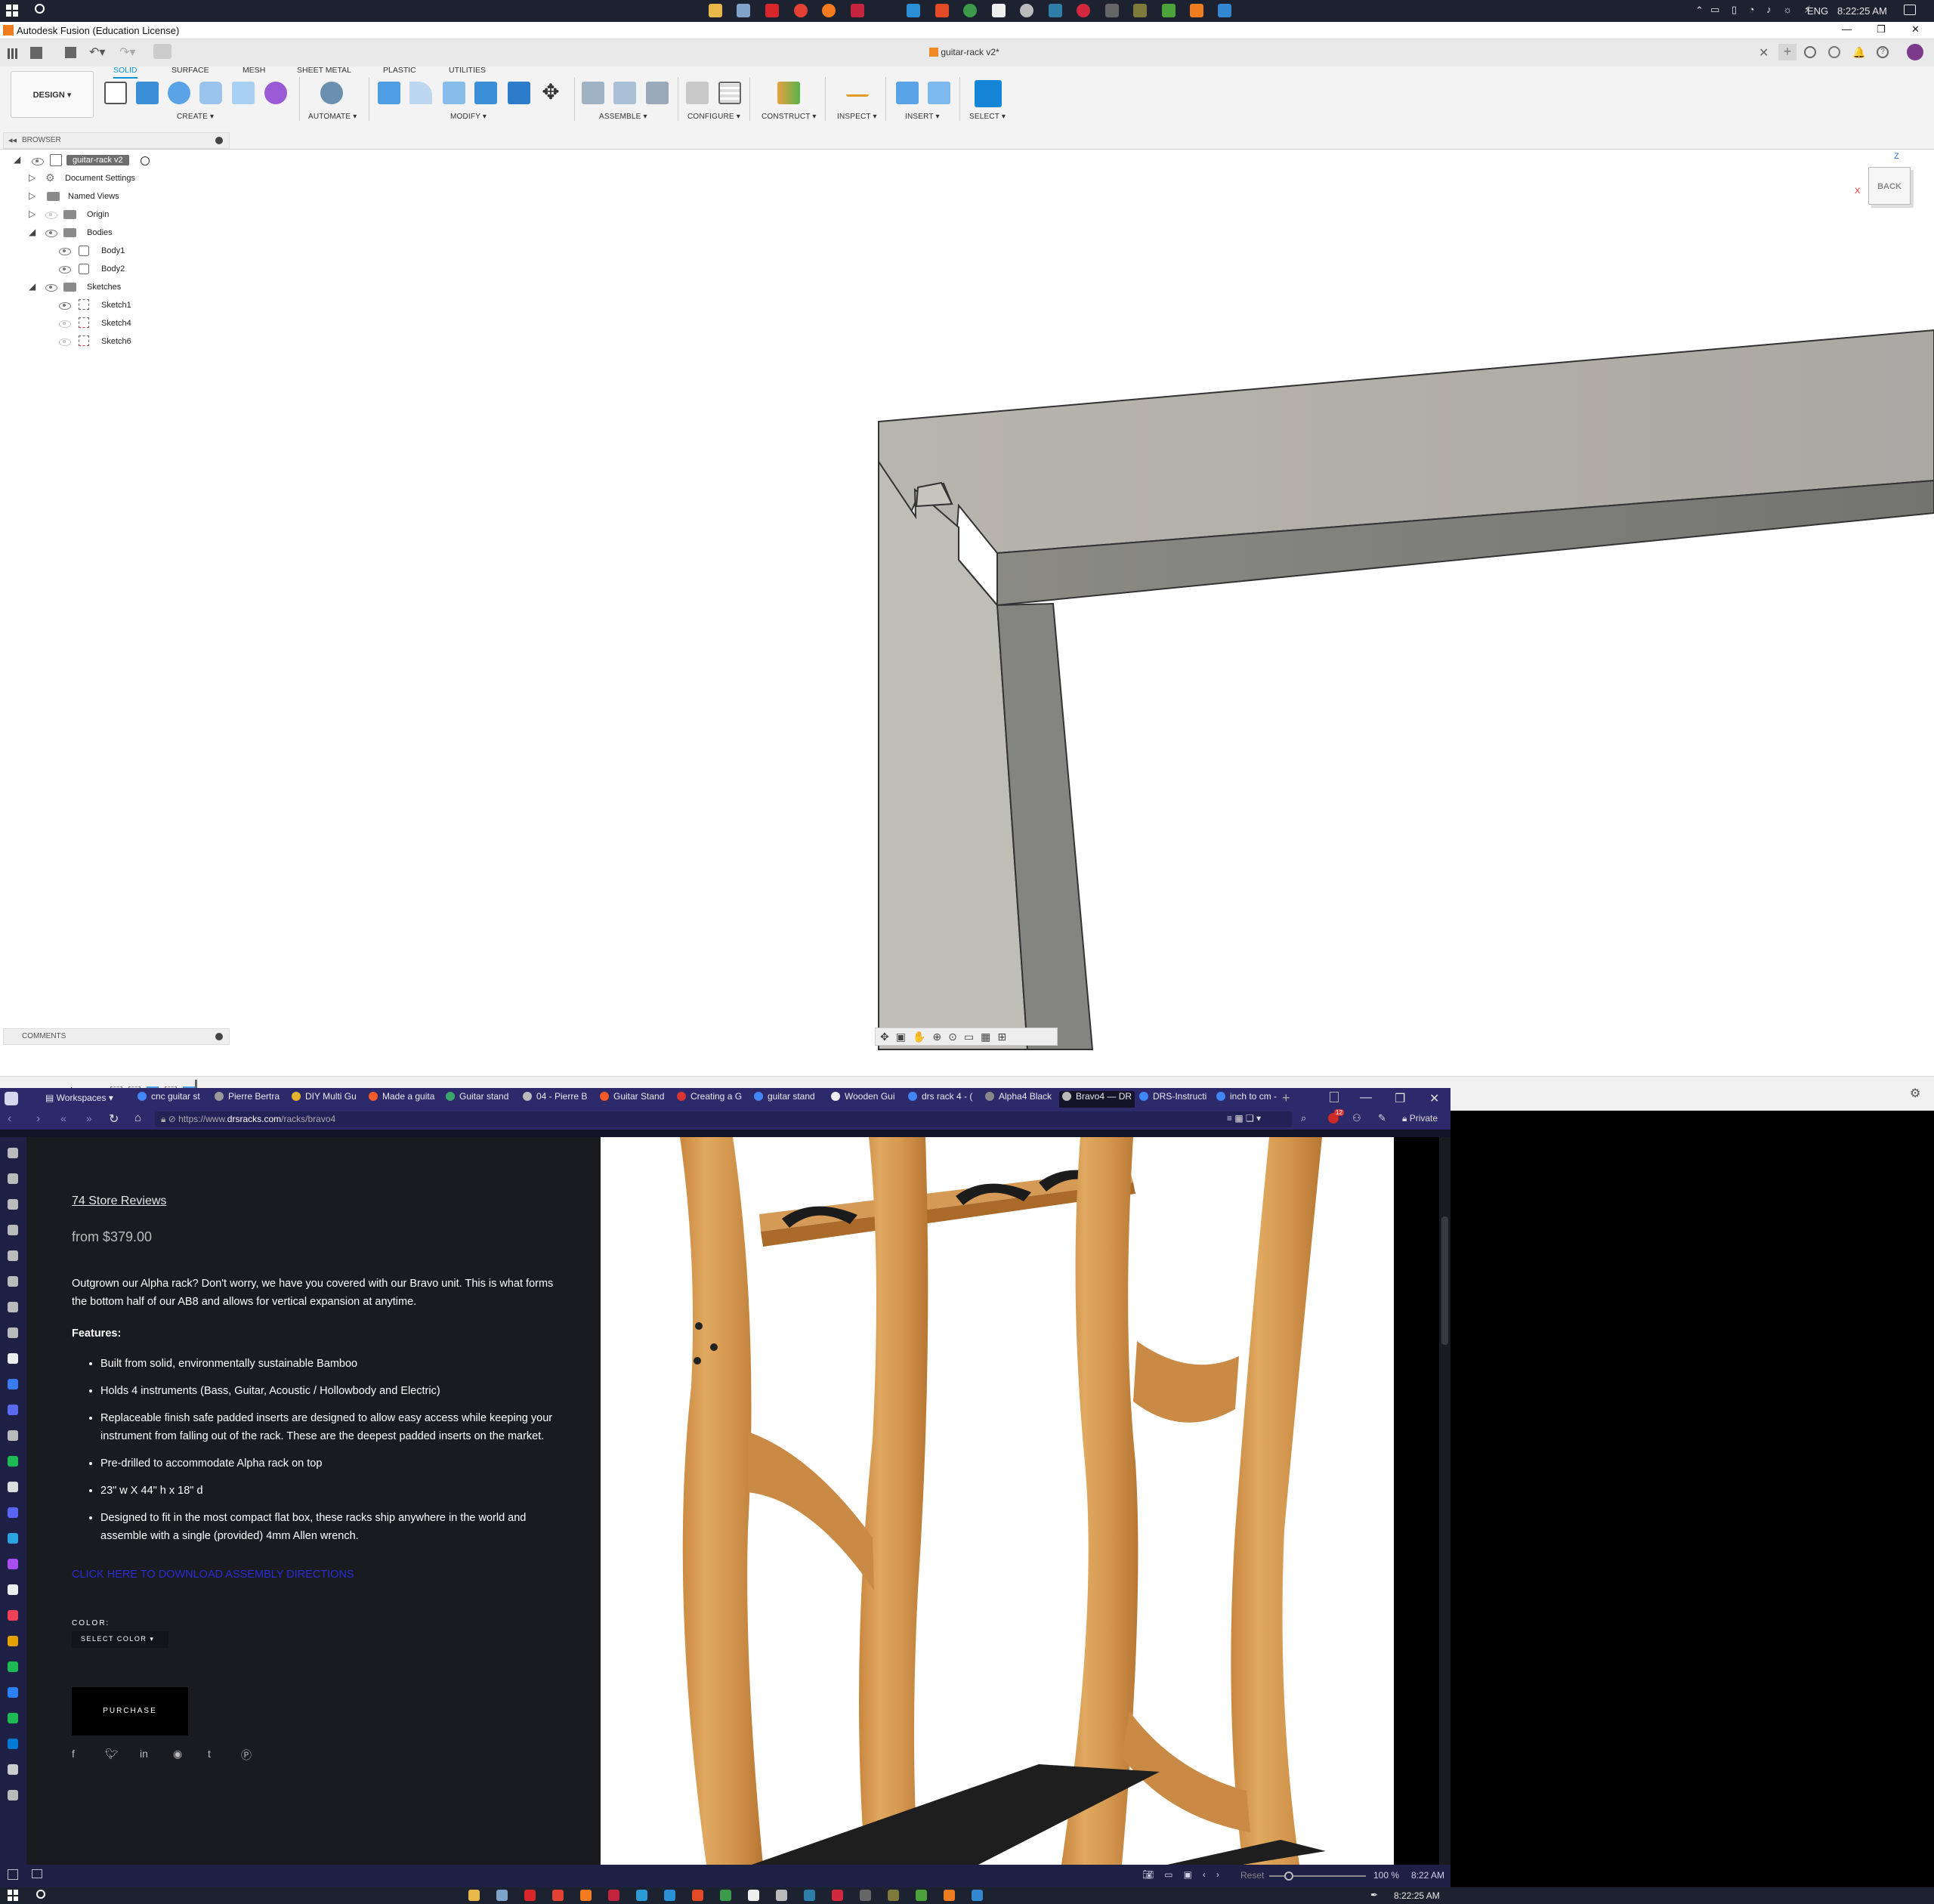 The width and height of the screenshot is (1934, 1904). What do you see at coordinates (1317, 1876) in the screenshot?
I see `zoom-slider` at bounding box center [1317, 1876].